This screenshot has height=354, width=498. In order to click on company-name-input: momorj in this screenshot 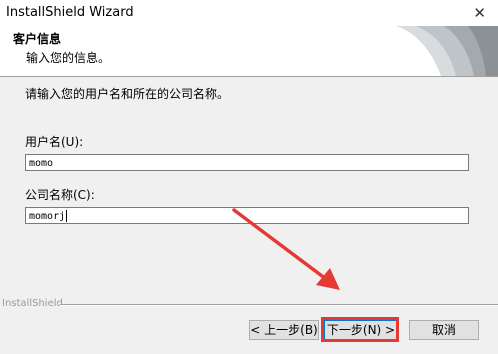, I will do `click(247, 215)`.